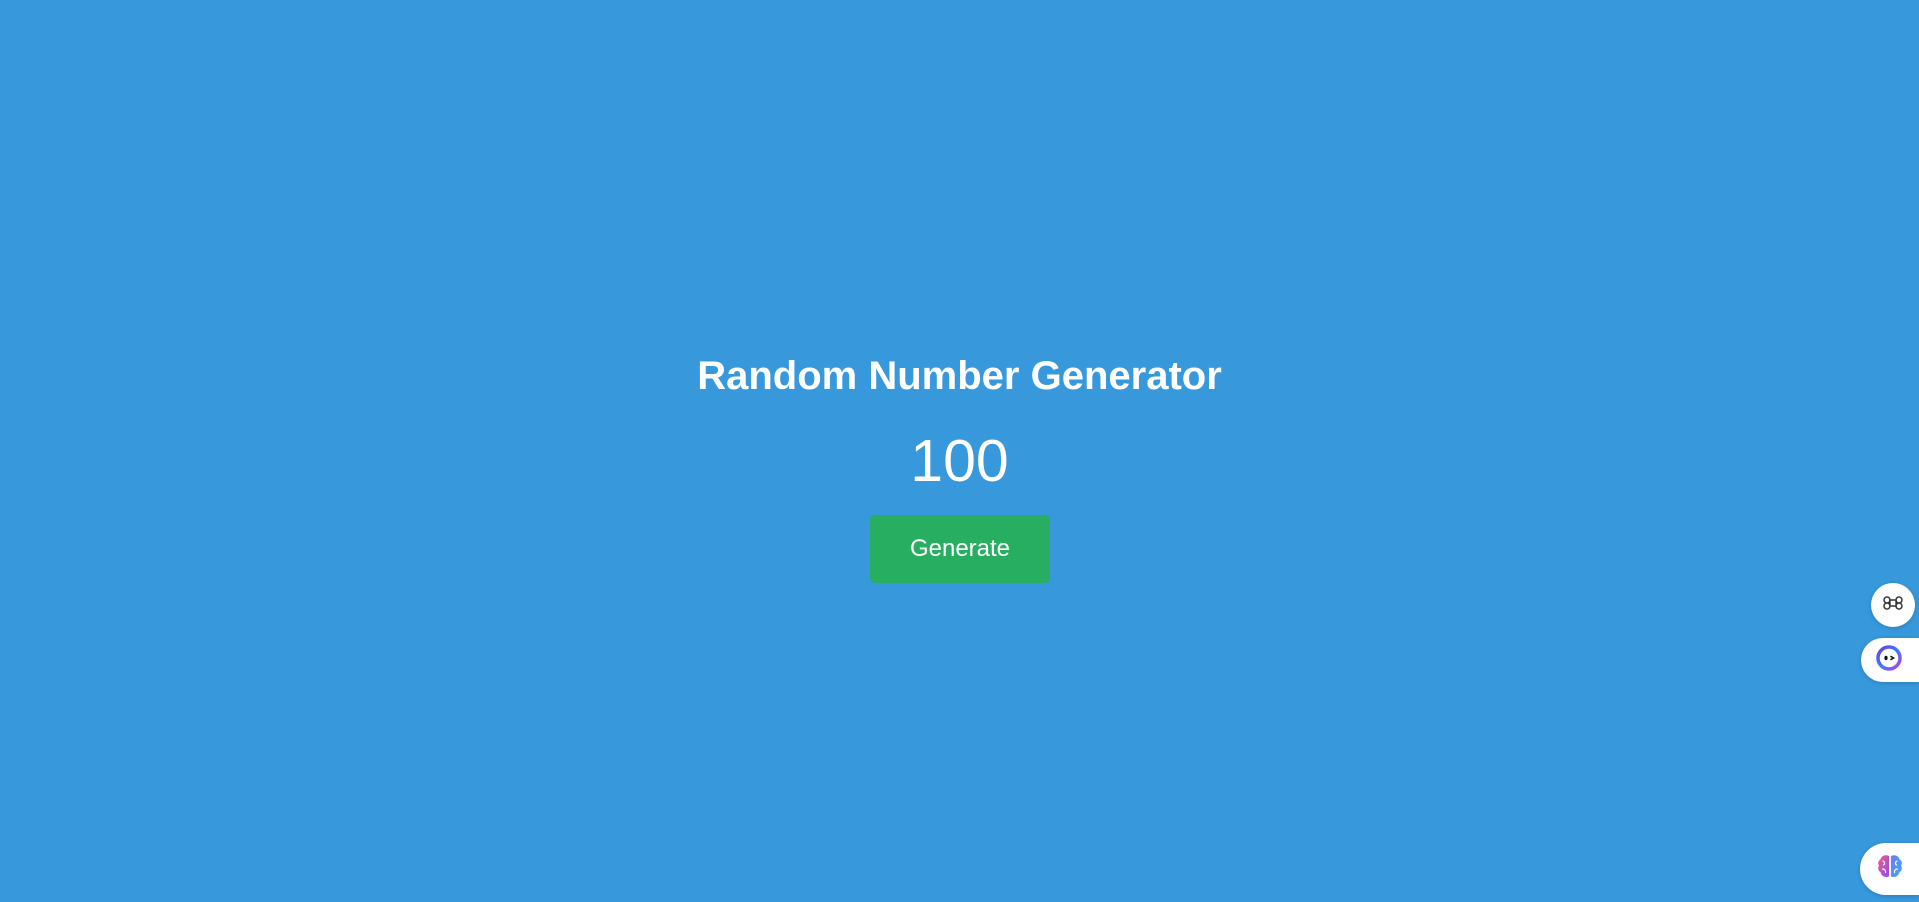 This screenshot has width=1919, height=902. I want to click on assistant-button, so click(1890, 660).